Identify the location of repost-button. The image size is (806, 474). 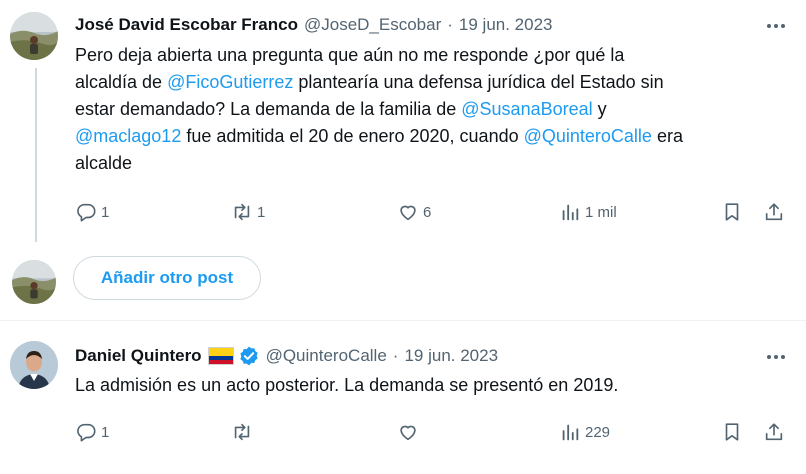
(244, 432).